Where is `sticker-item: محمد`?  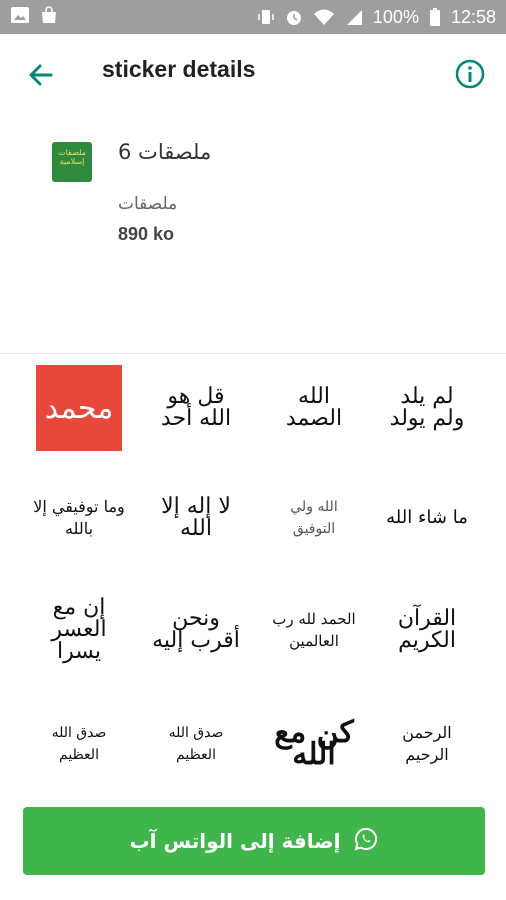 sticker-item: محمد is located at coordinates (79, 408).